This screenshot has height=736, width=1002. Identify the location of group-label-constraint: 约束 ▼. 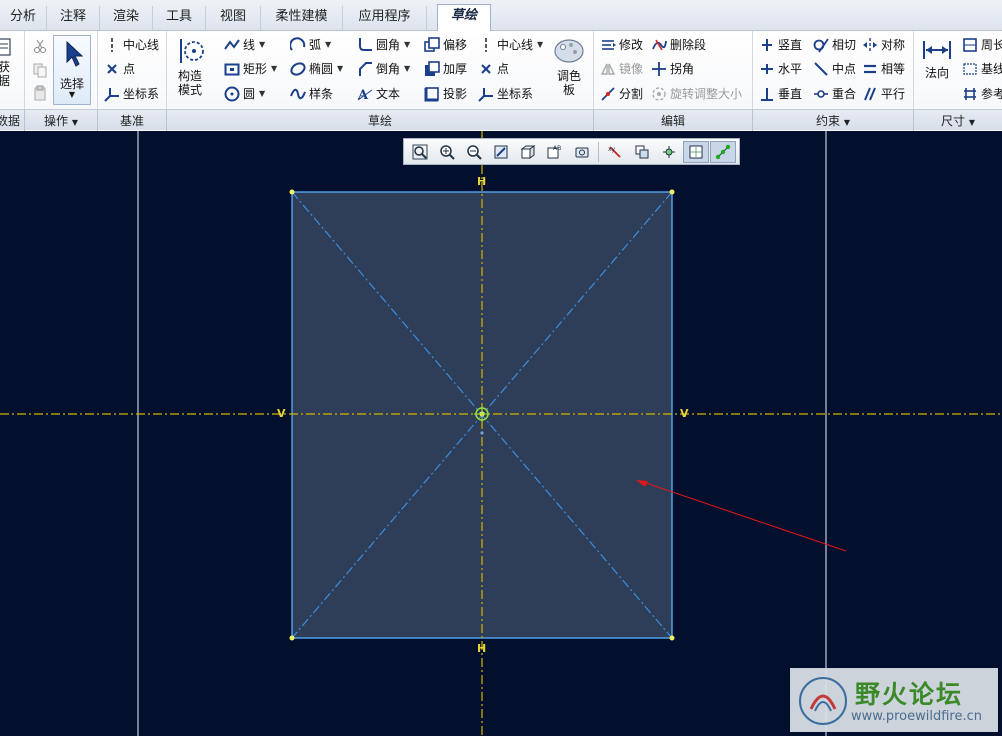
(833, 120).